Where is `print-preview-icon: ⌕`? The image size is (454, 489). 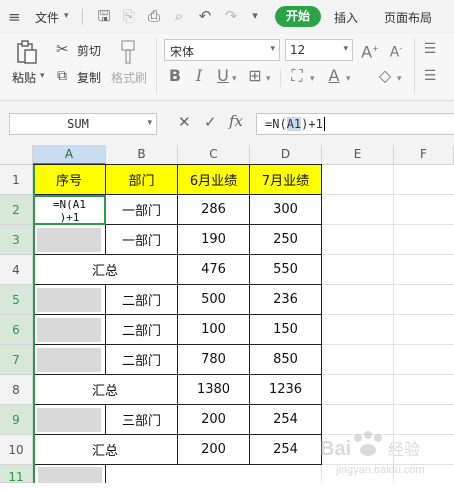
print-preview-icon: ⌕ is located at coordinates (179, 16).